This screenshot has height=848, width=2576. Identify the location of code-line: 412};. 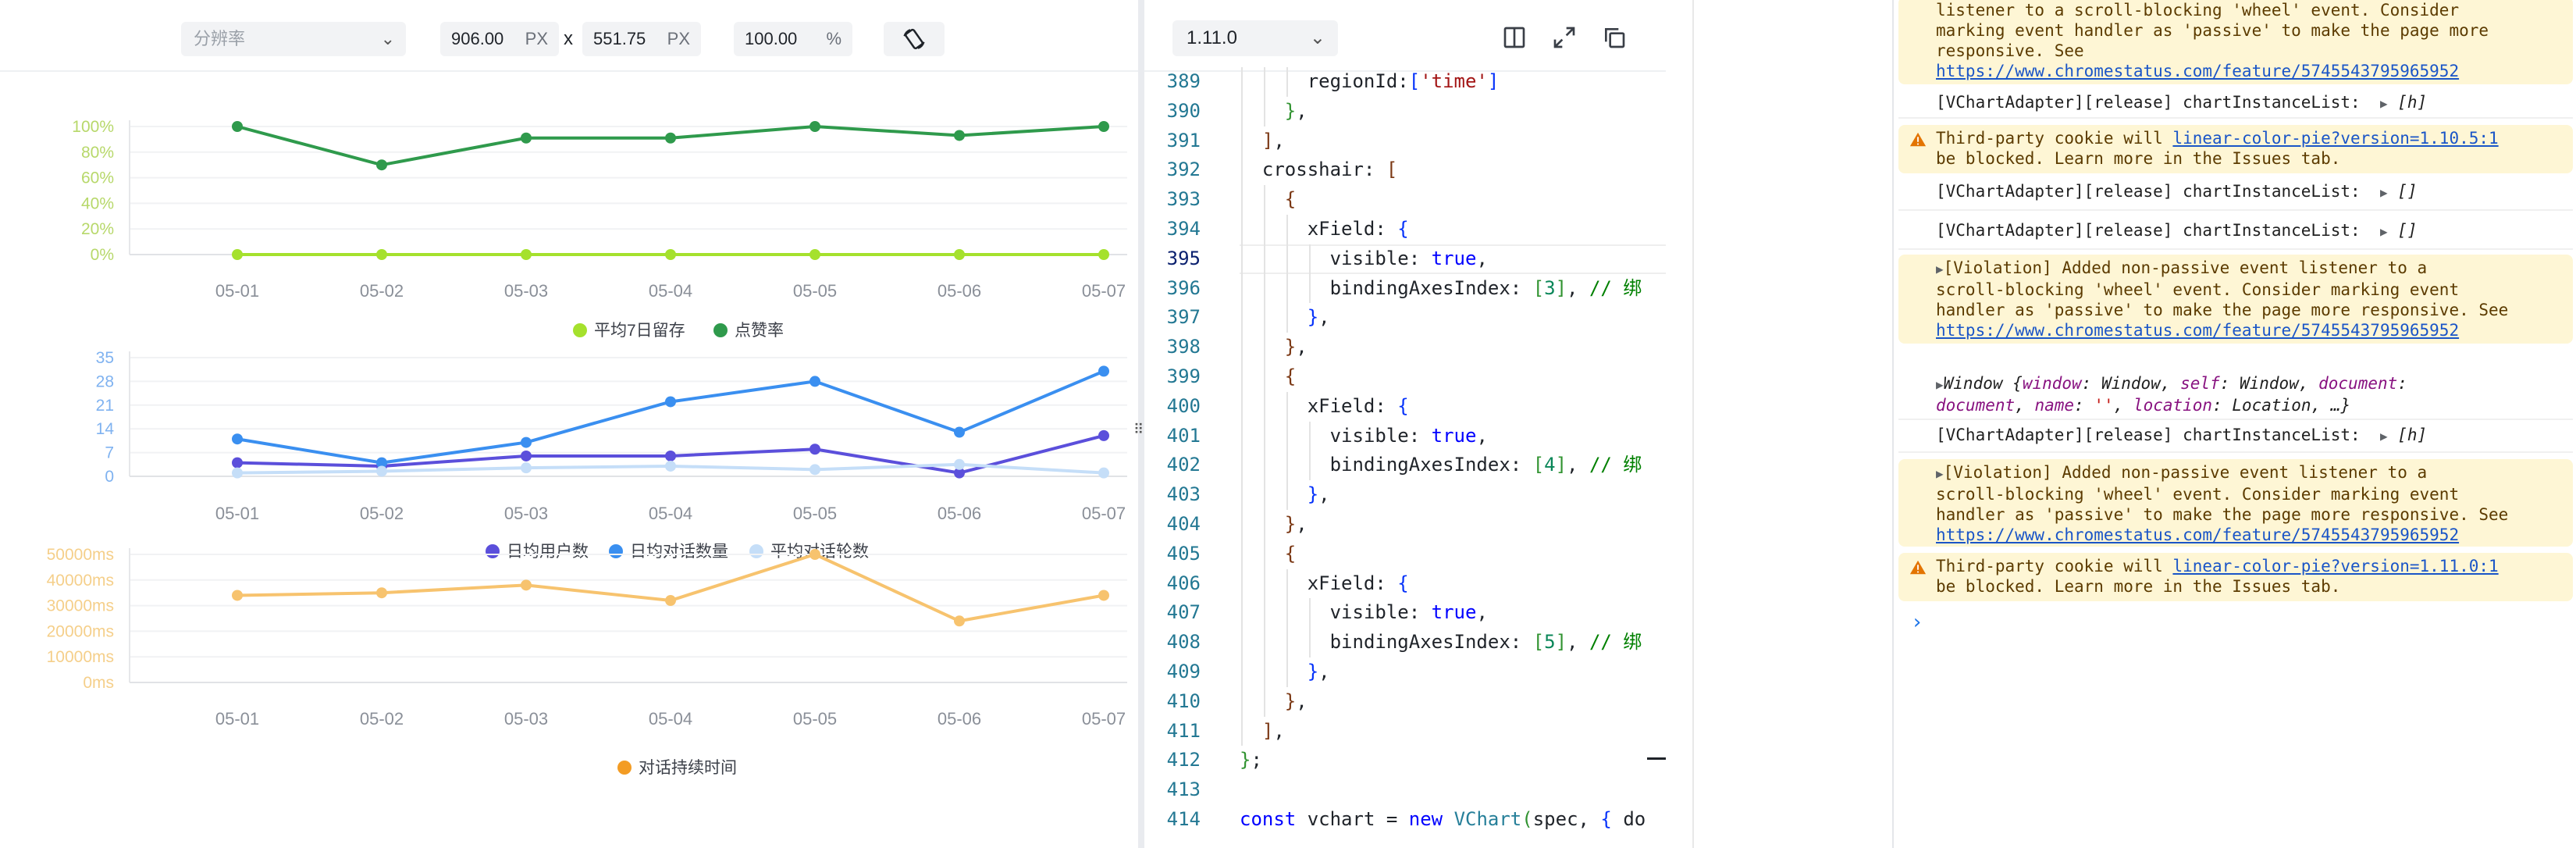
(1405, 760).